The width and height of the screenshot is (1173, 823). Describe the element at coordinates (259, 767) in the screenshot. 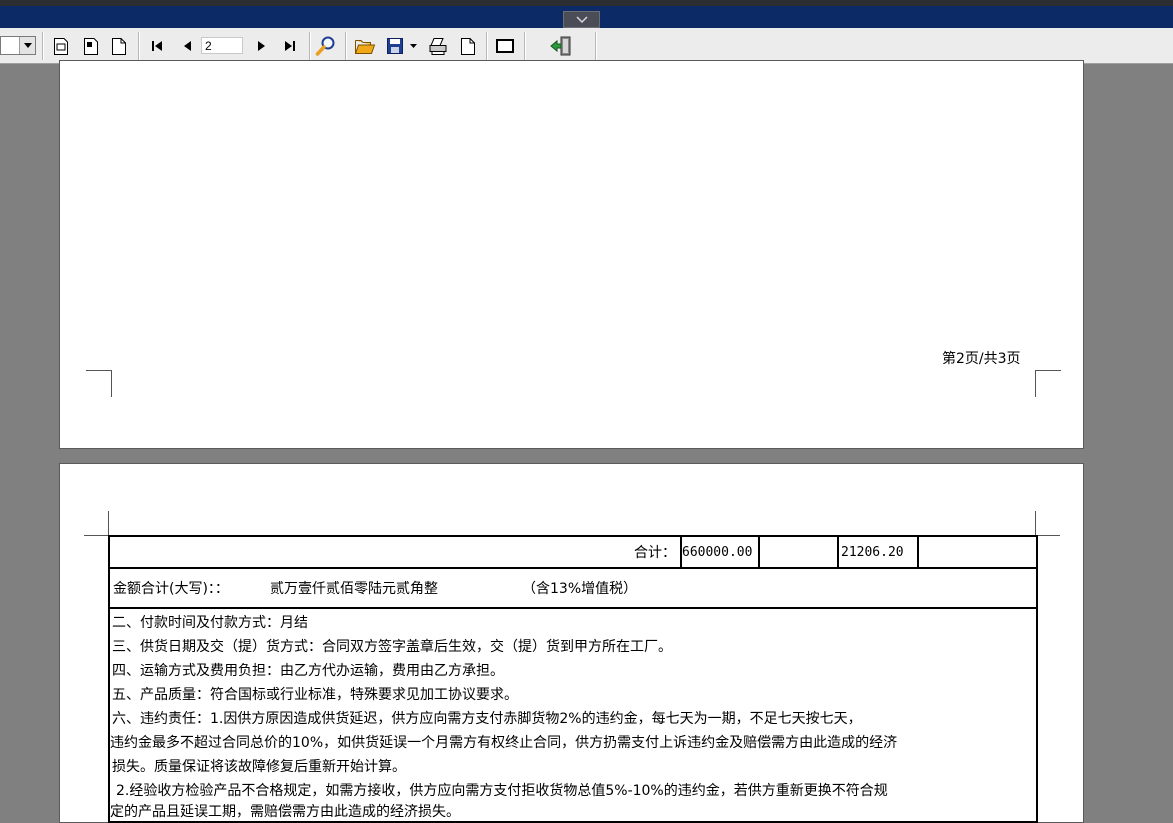

I see `term-line: 损失。质量保证将该故障修复后重新开始计算。` at that location.